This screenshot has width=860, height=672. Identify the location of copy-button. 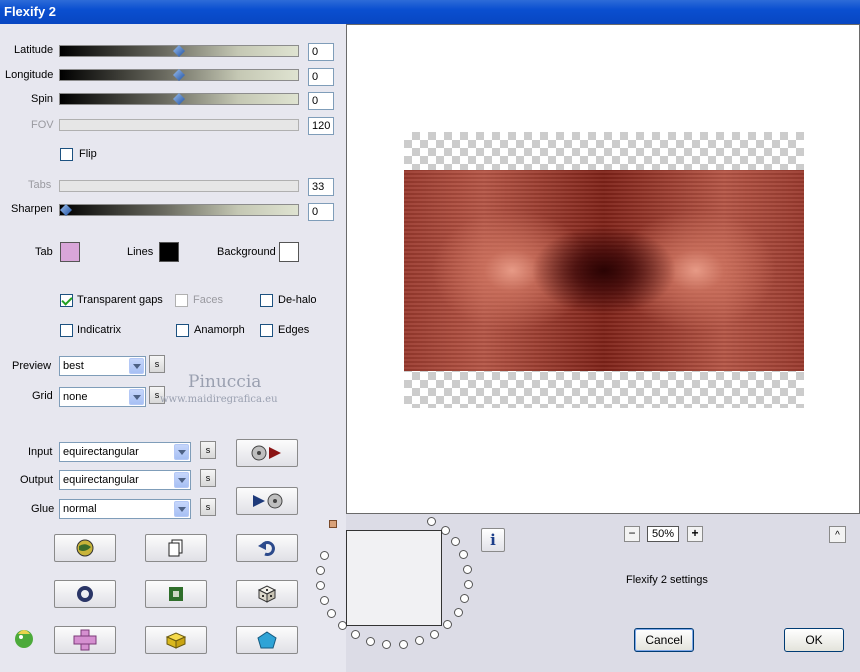
(176, 548).